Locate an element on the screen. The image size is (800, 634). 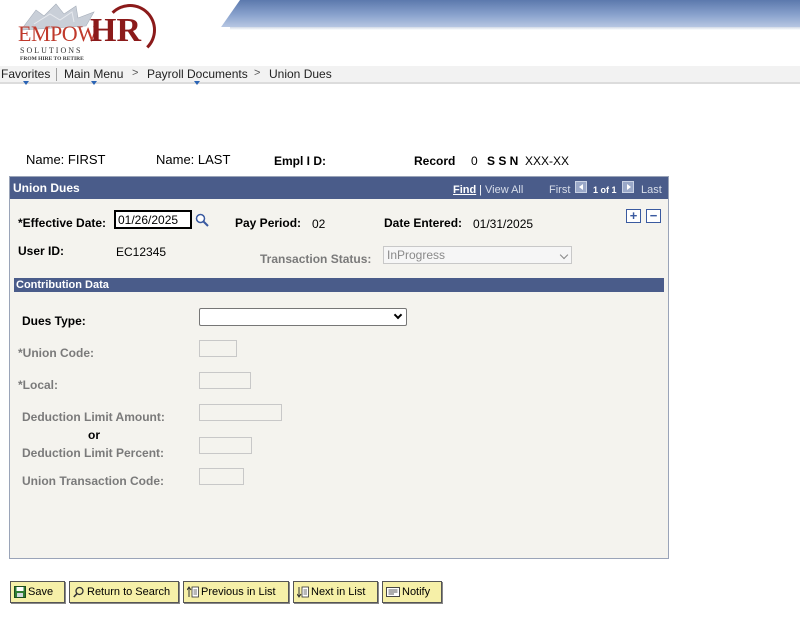
local-field is located at coordinates (225, 380).